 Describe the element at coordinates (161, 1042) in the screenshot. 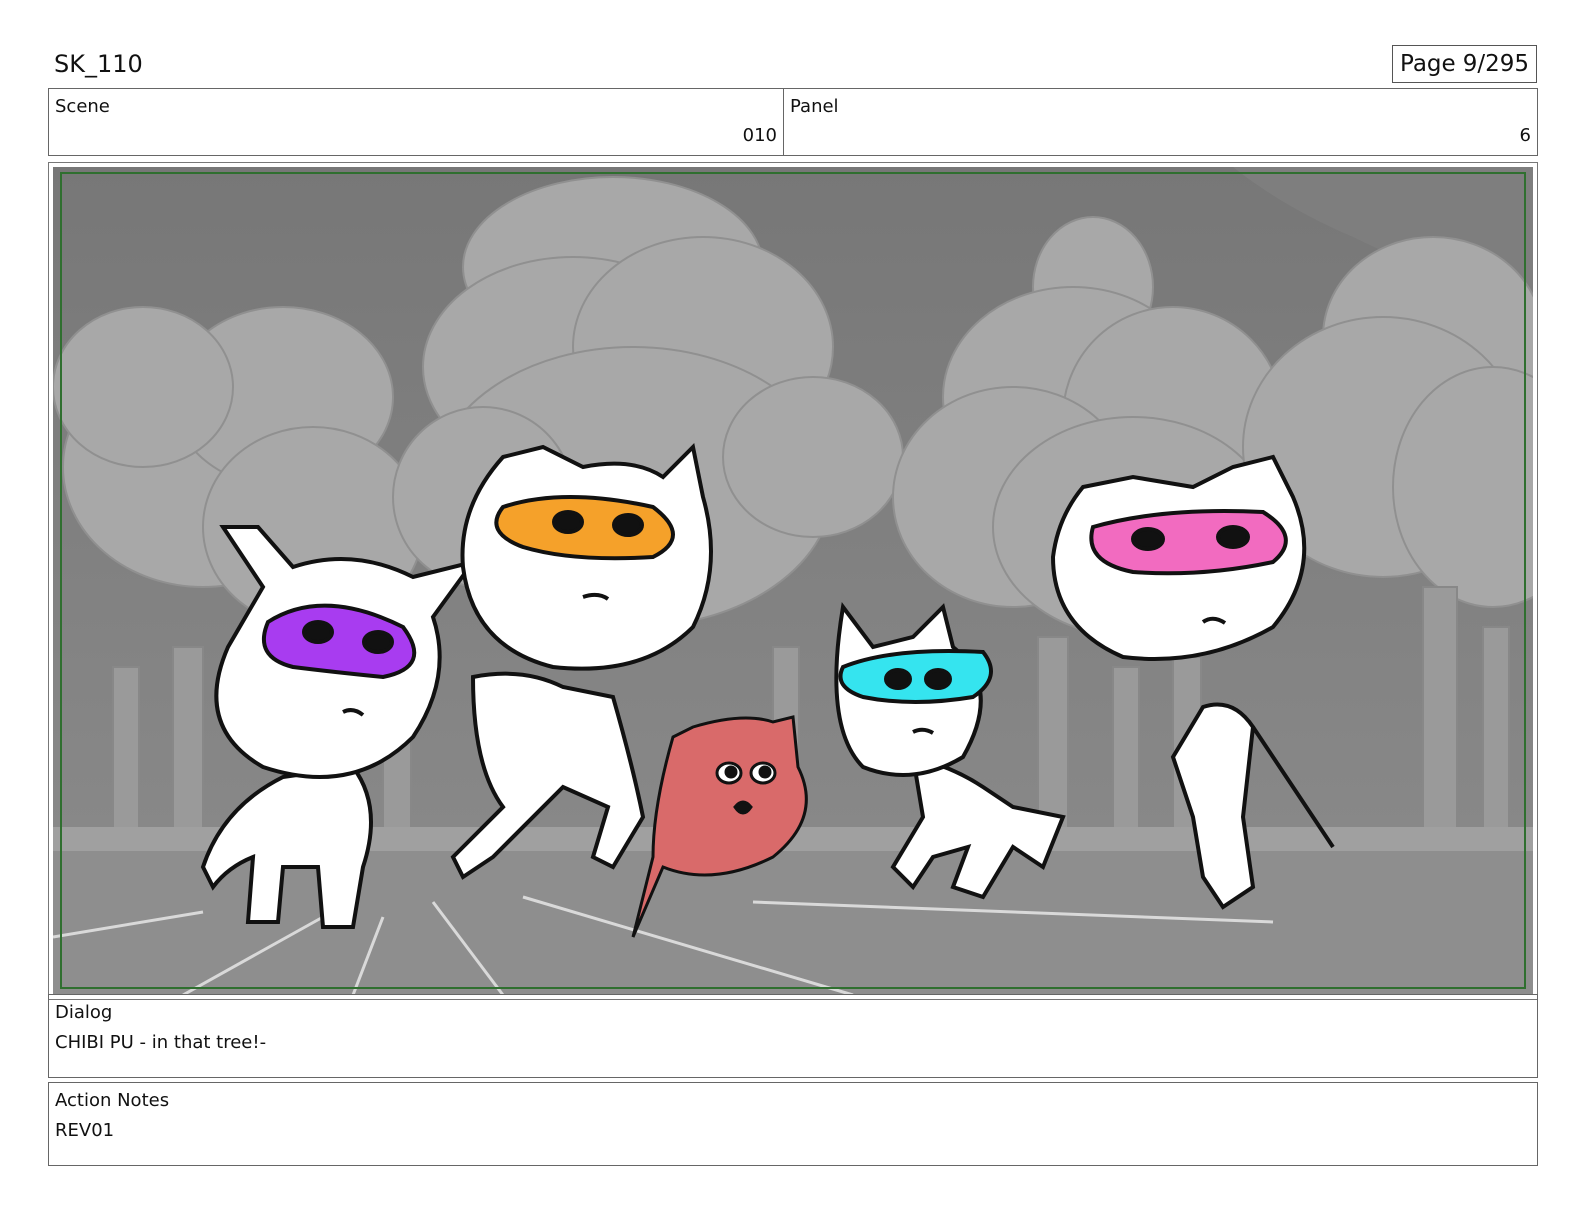

I see `dialog-text: CHIBI PU - in that tree!-` at that location.